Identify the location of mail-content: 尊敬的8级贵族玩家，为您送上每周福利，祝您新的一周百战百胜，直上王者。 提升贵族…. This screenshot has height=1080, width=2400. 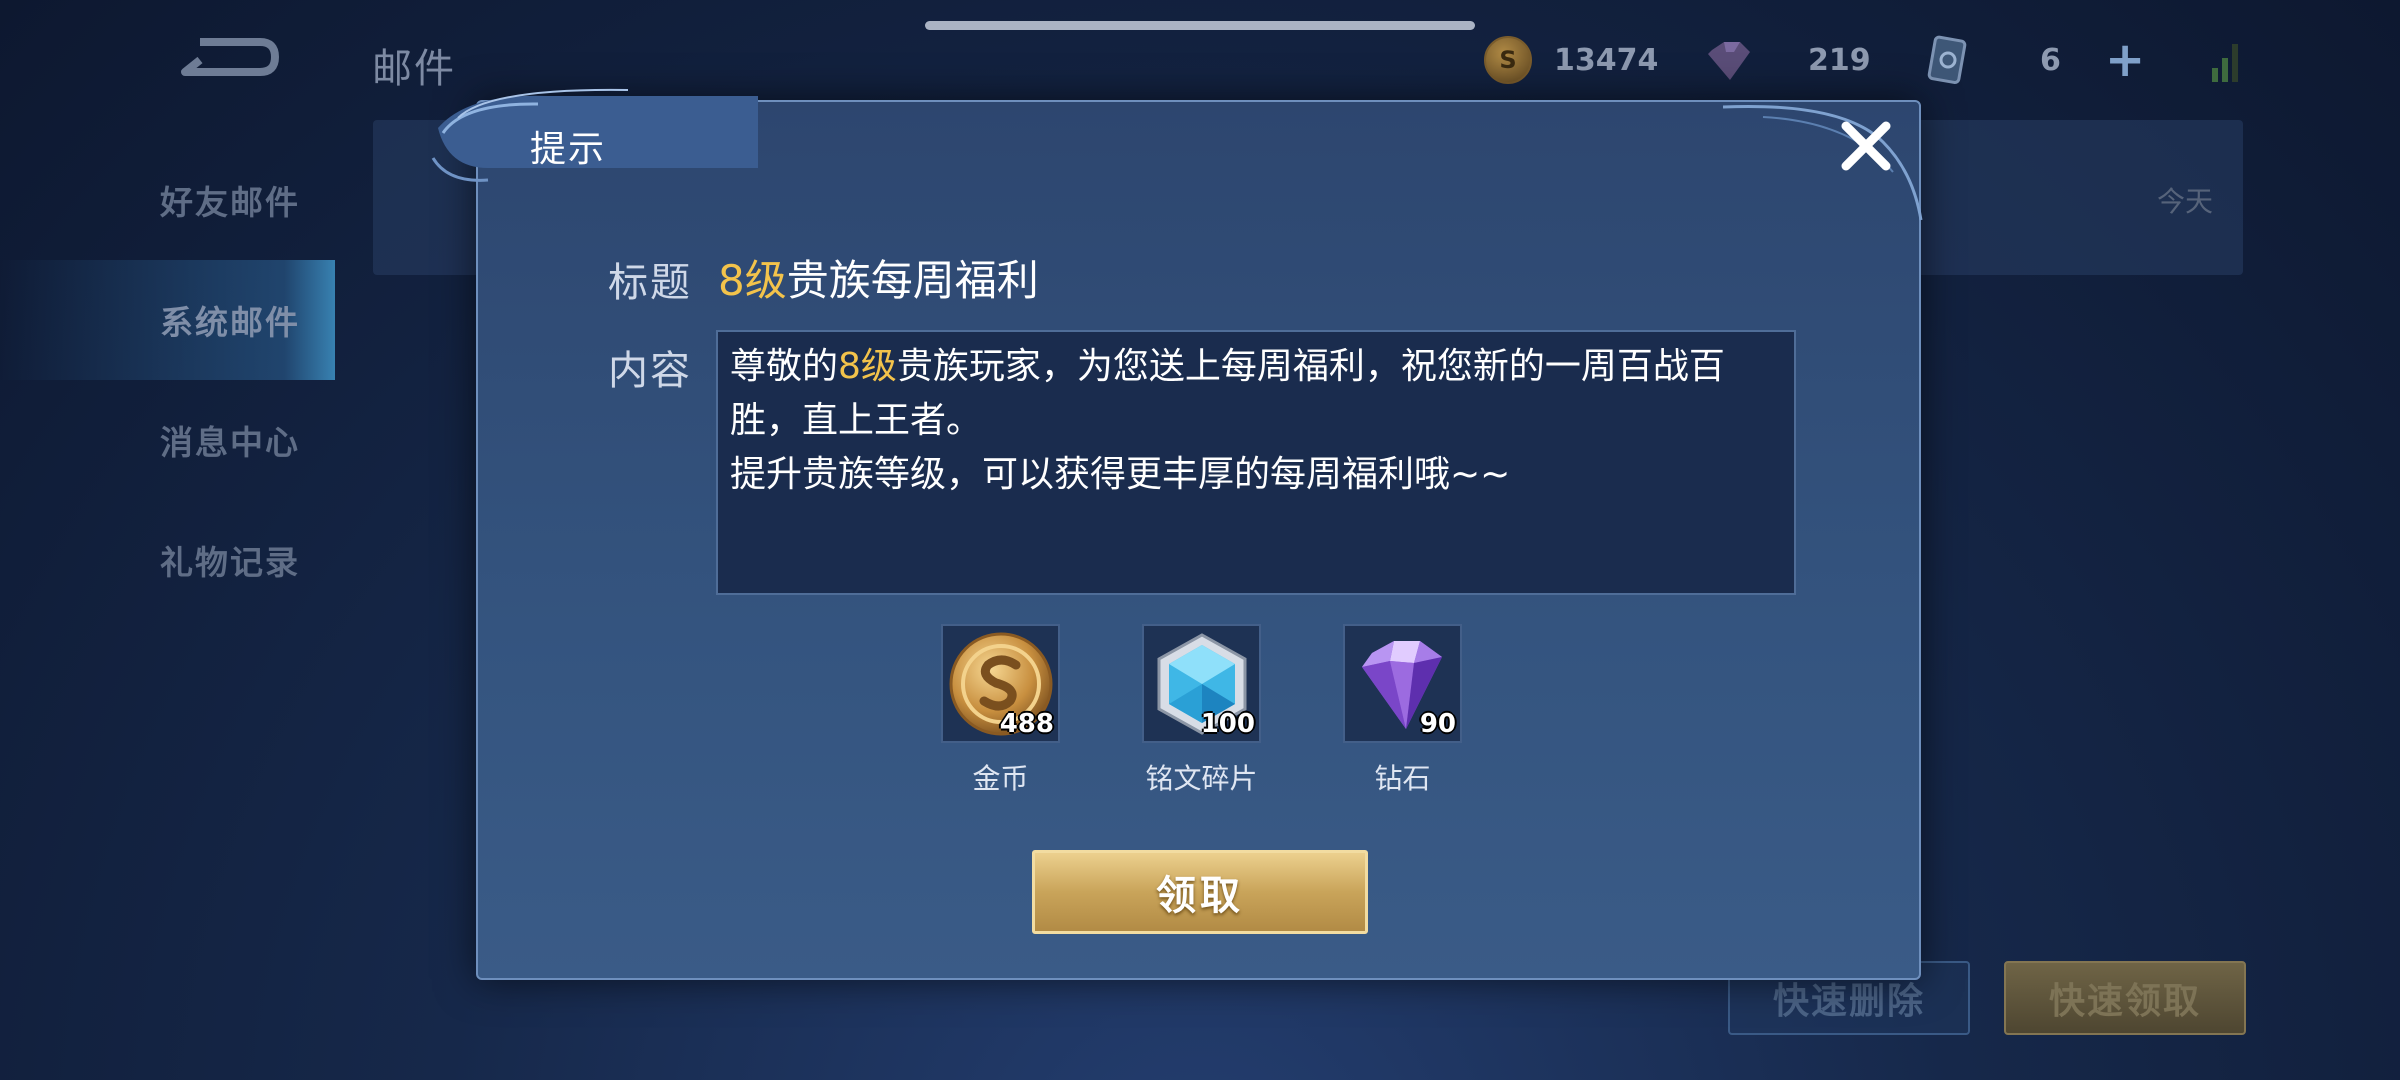
(1256, 462).